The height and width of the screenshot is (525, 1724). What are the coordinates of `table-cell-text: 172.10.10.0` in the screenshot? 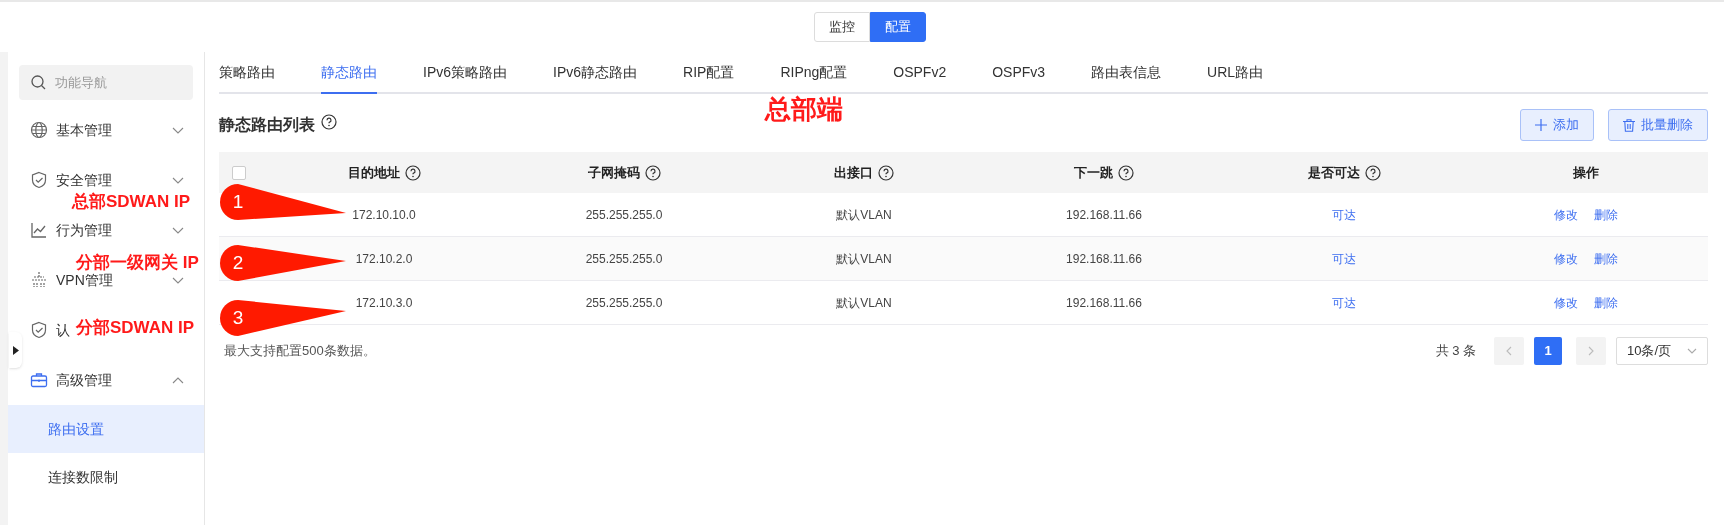 It's located at (384, 215).